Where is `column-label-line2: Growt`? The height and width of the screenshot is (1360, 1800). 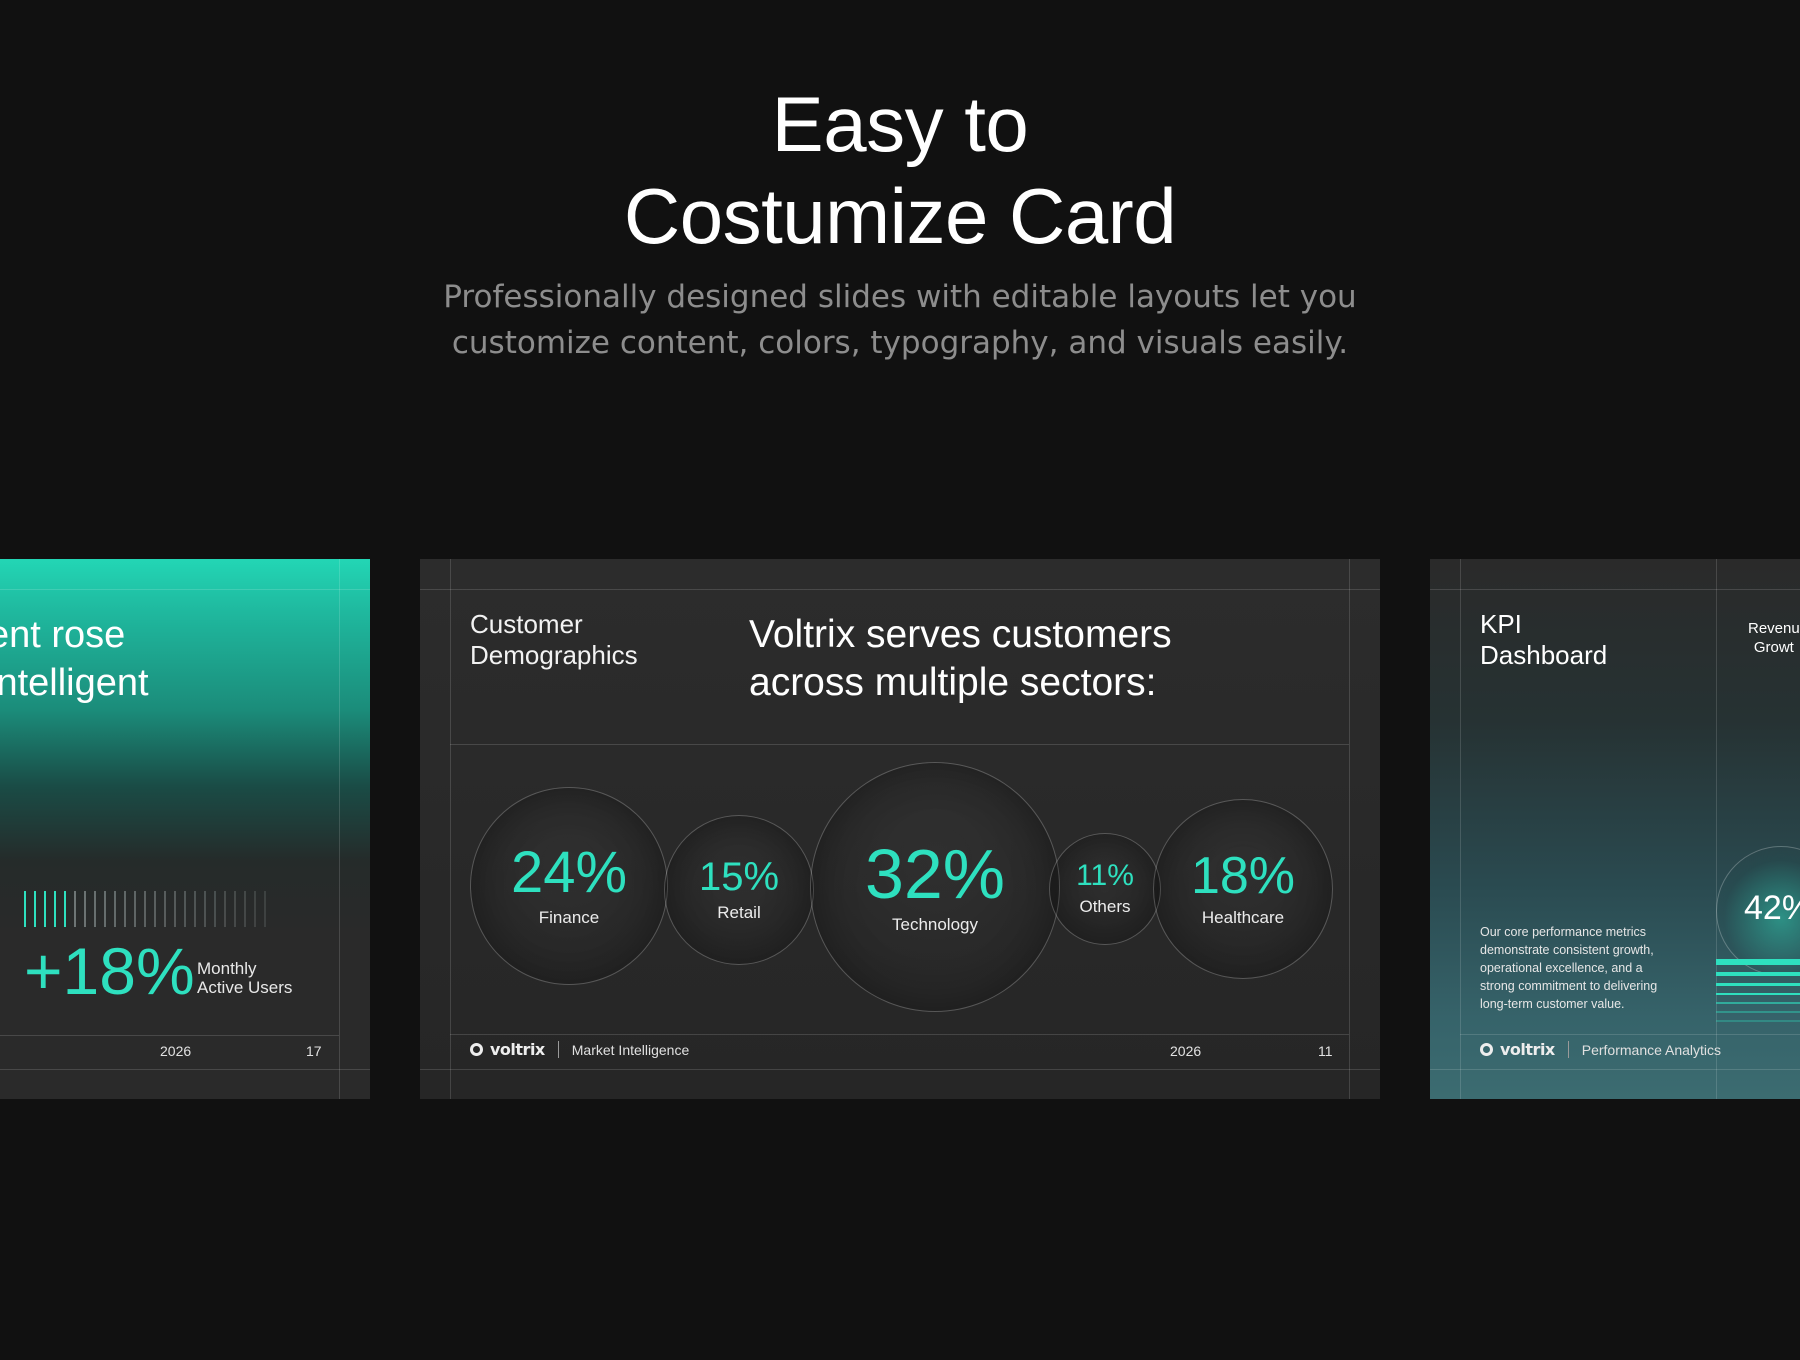 column-label-line2: Growt is located at coordinates (1773, 647).